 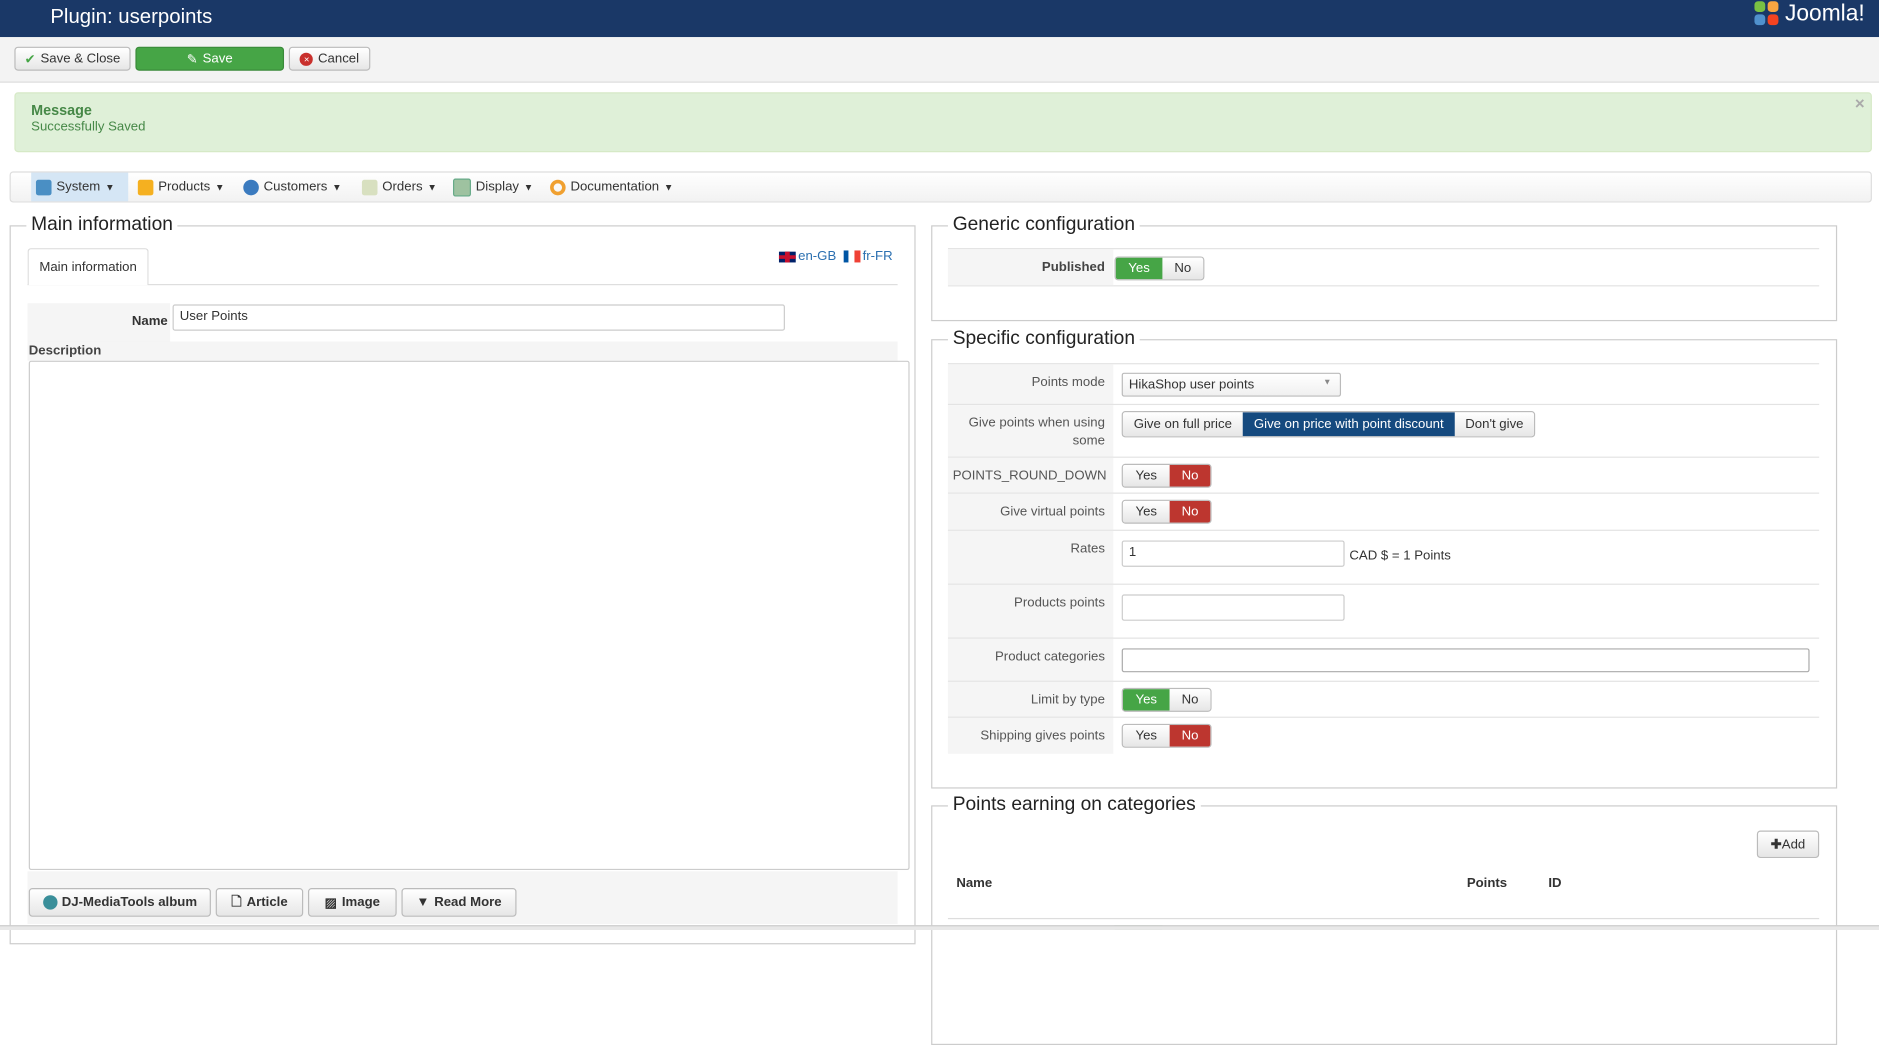 I want to click on cancel-label: Cancel, so click(x=339, y=58).